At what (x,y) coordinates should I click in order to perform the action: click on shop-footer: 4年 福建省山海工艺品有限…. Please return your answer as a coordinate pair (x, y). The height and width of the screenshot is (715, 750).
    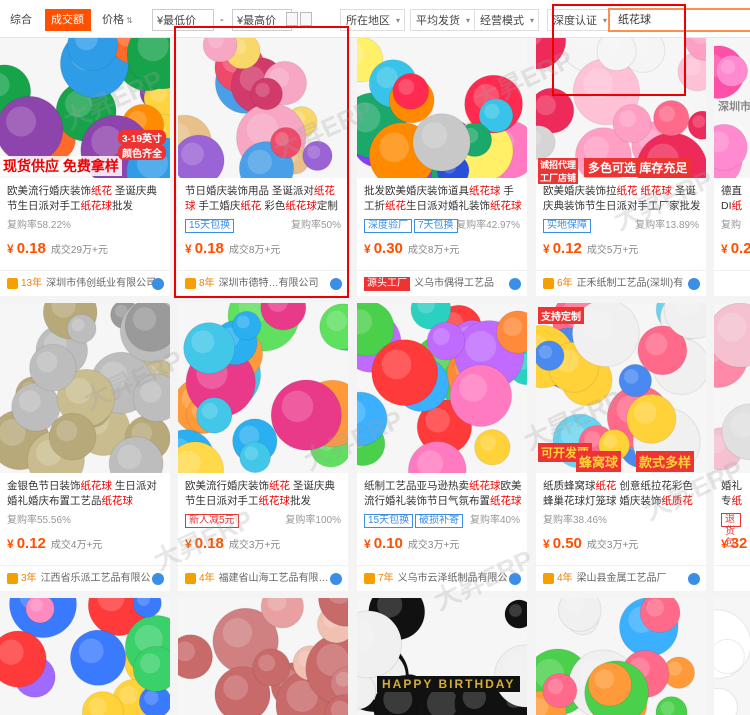
    Looking at the image, I should click on (263, 578).